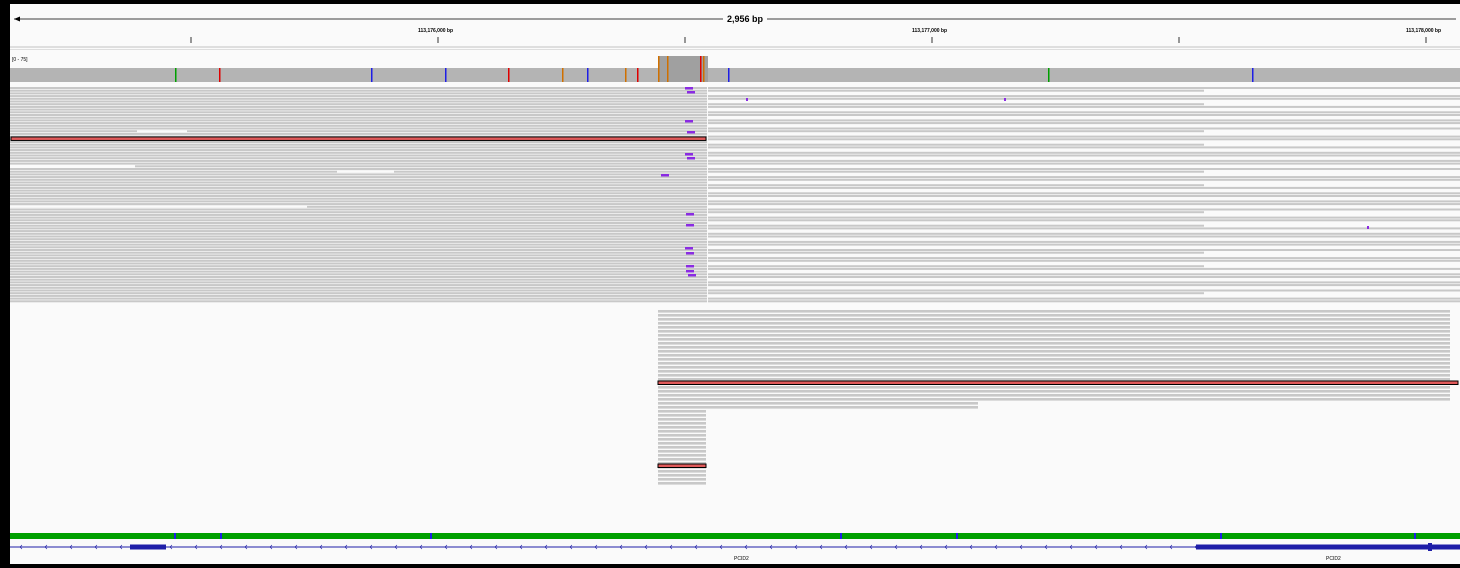  What do you see at coordinates (735, 547) in the screenshot?
I see `gene-model-pcid2` at bounding box center [735, 547].